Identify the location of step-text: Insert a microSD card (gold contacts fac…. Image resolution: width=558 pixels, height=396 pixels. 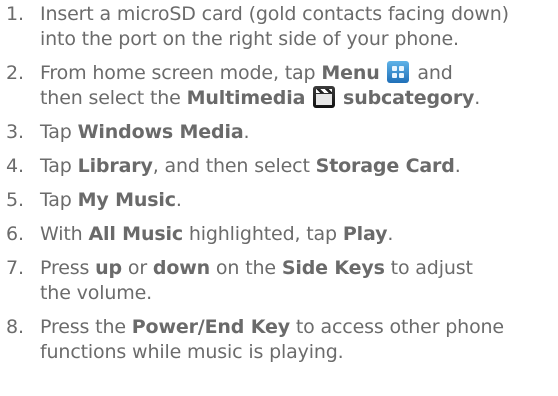
(274, 14).